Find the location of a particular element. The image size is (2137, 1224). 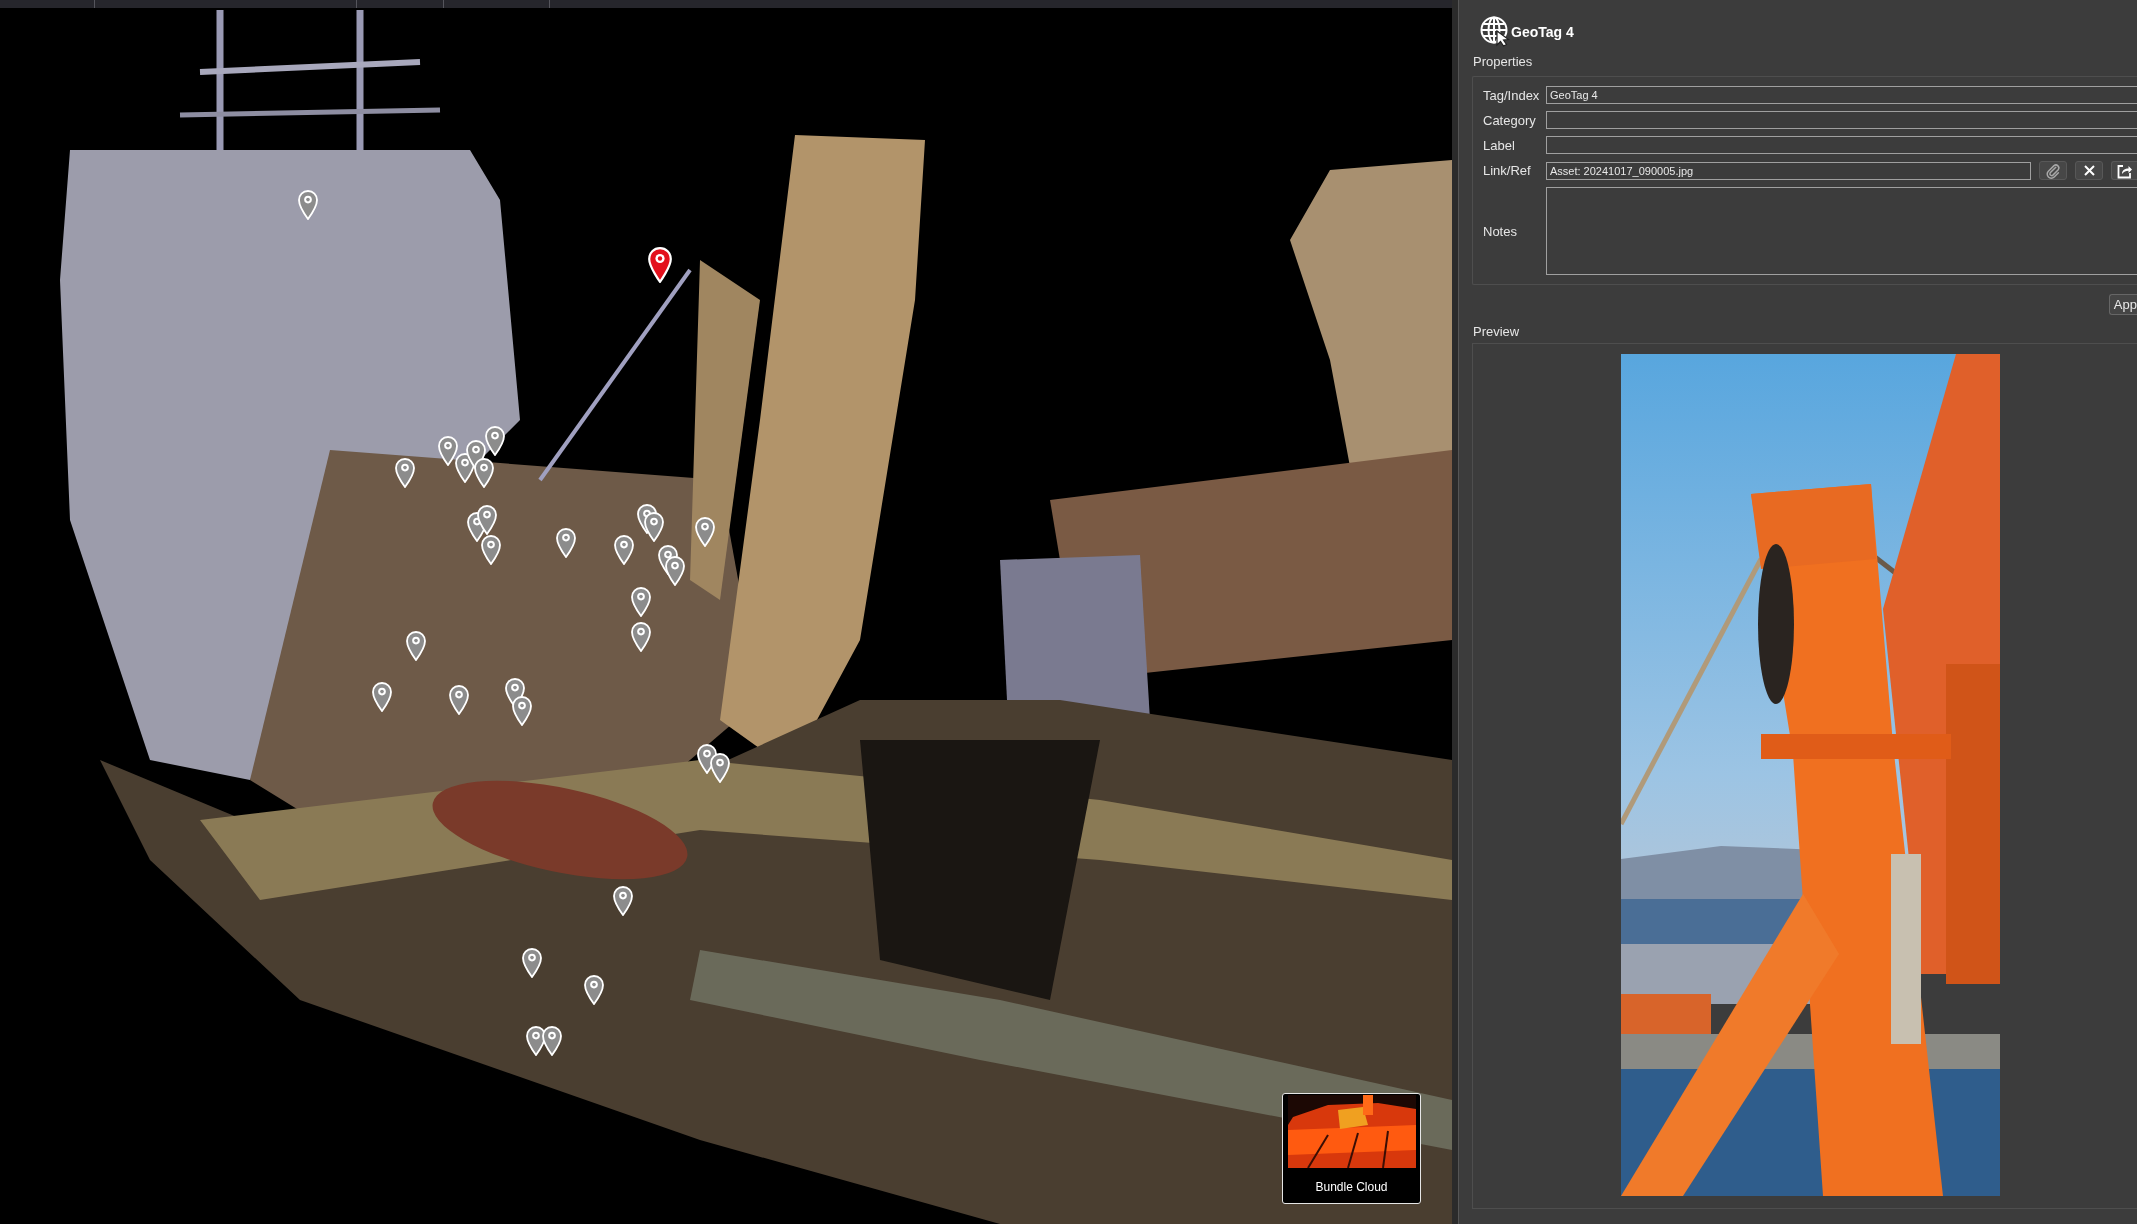

bundle-cloud-card: Bundle Cloud is located at coordinates (1351, 1148).